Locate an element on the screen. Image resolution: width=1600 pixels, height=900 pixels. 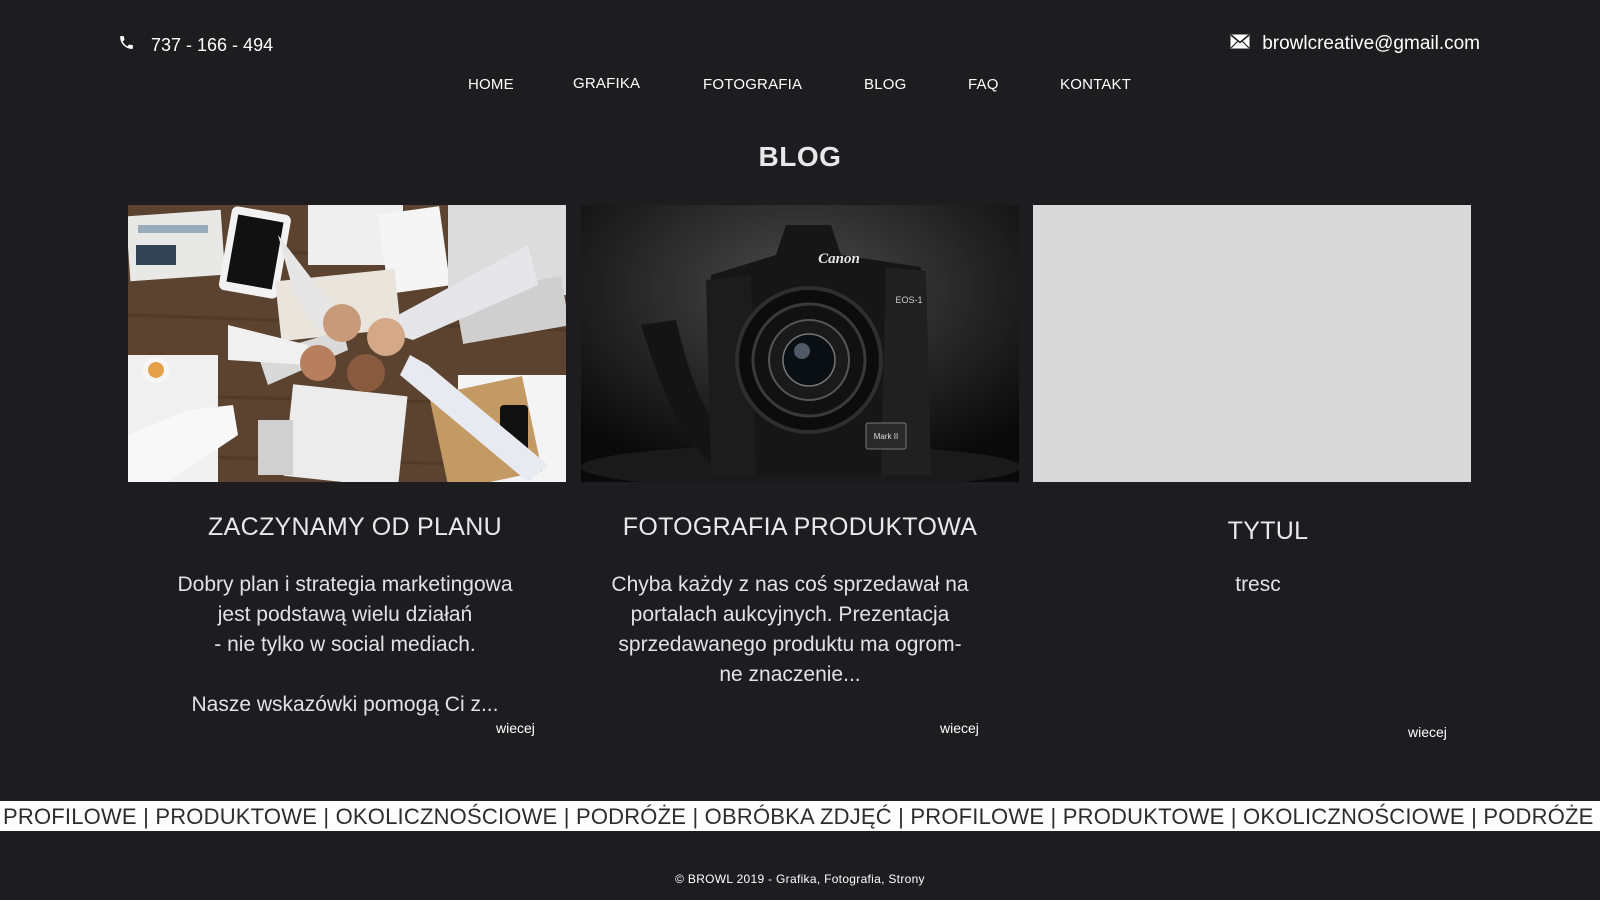
email-contact: browlcreative@gmail.com is located at coordinates (1355, 44).